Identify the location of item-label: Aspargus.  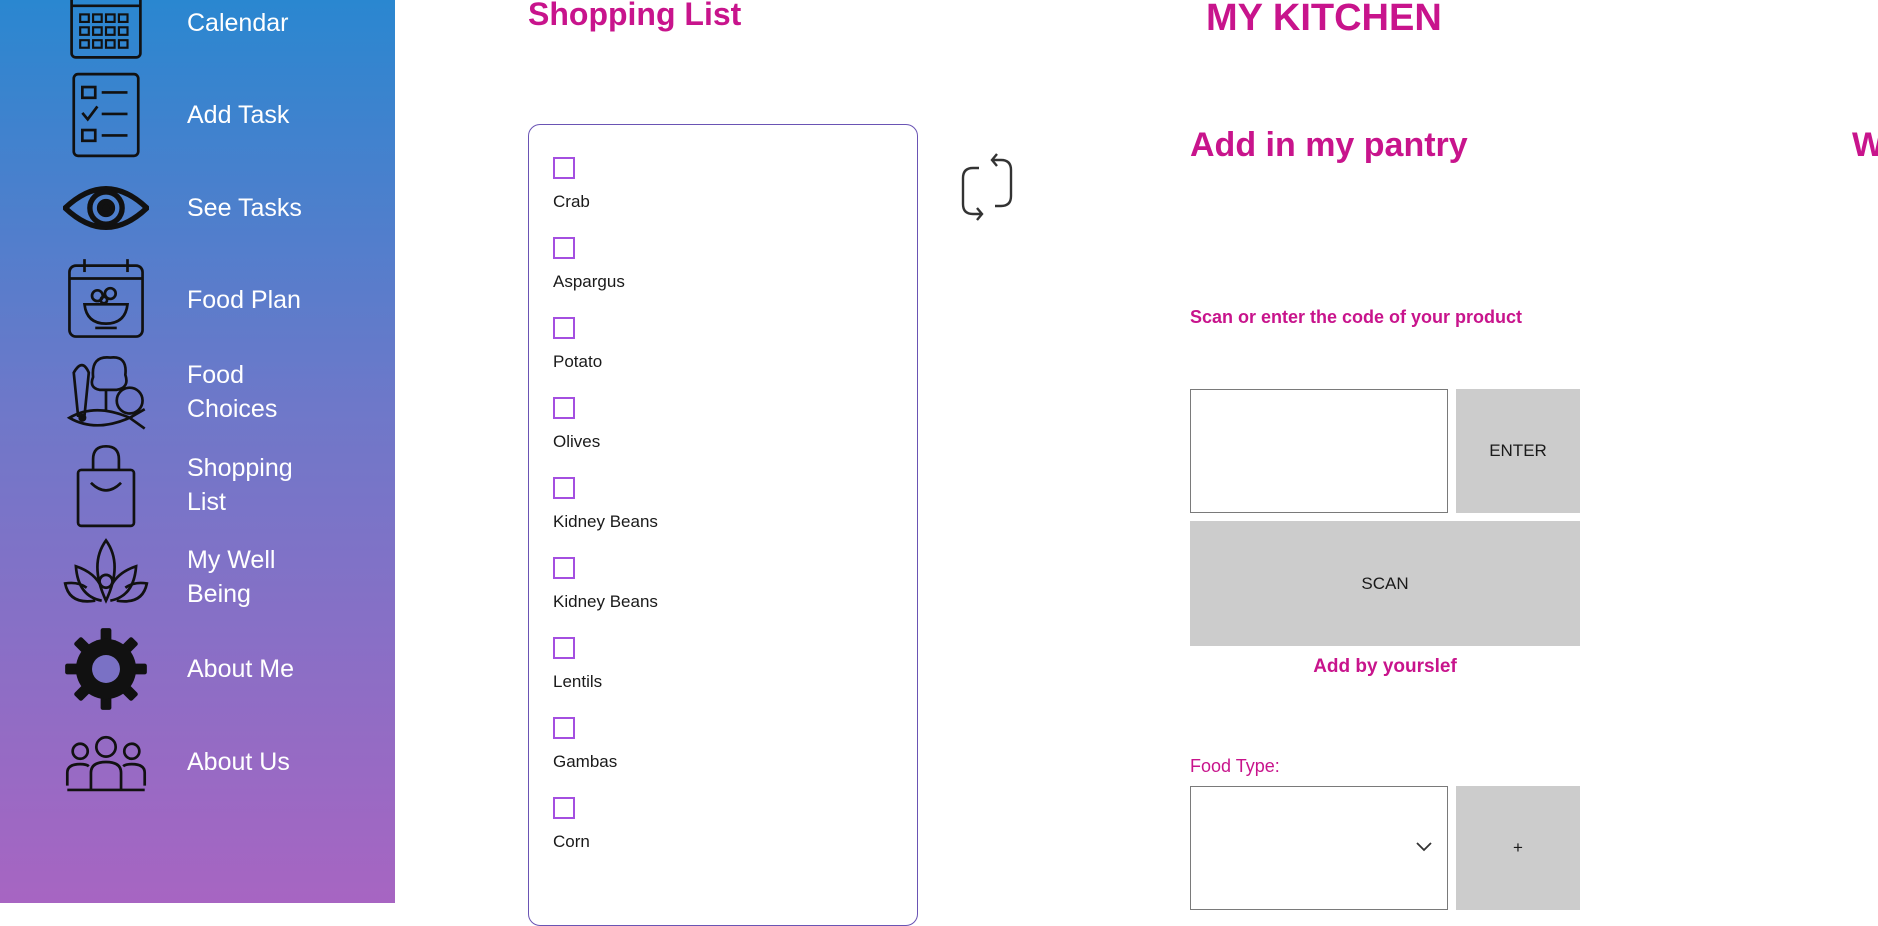
(589, 281).